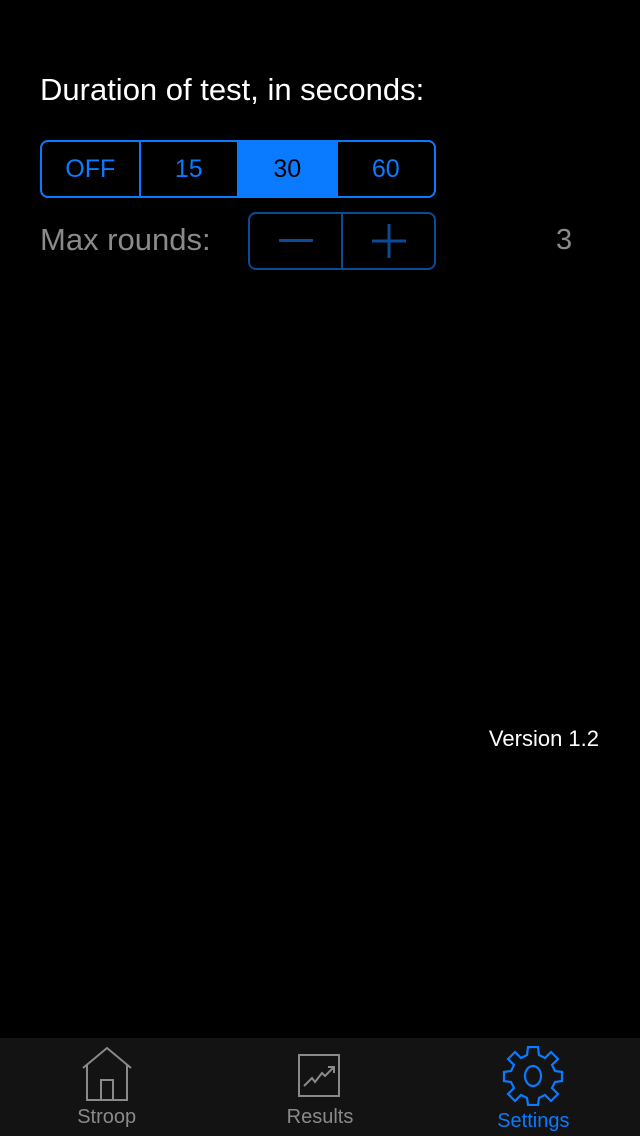  I want to click on decrement-button, so click(295, 241).